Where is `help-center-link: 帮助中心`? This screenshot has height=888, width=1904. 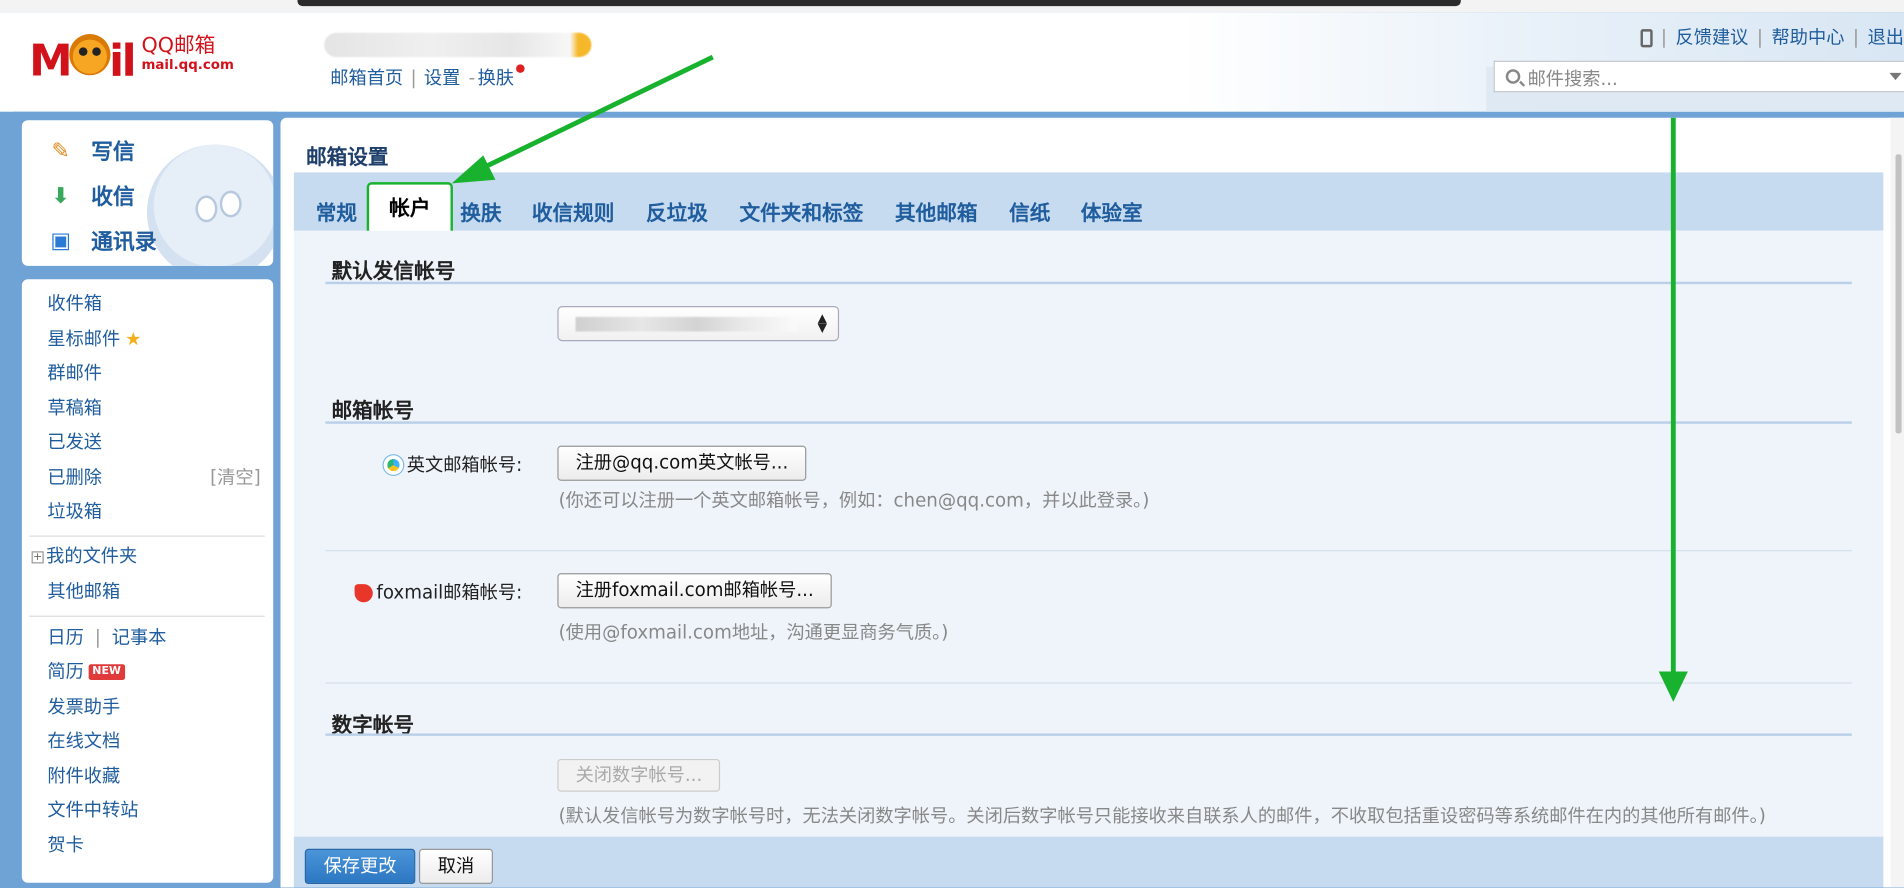 help-center-link: 帮助中心 is located at coordinates (1808, 38).